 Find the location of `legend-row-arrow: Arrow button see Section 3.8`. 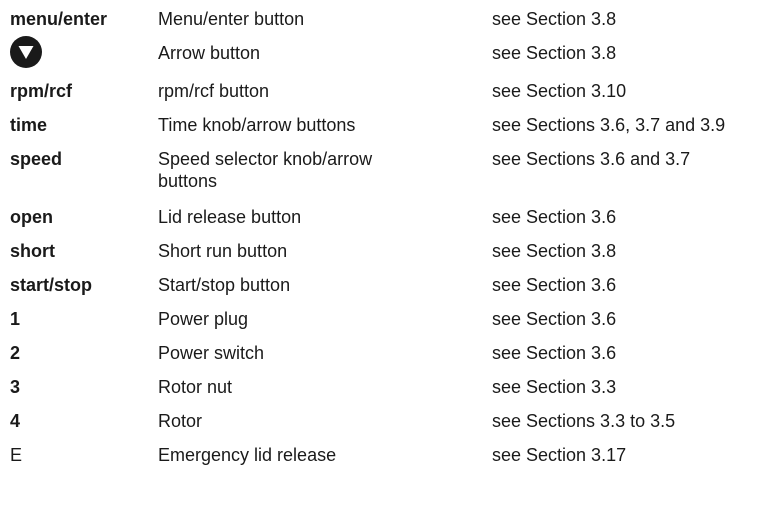

legend-row-arrow: Arrow button see Section 3.8 is located at coordinates (390, 58).